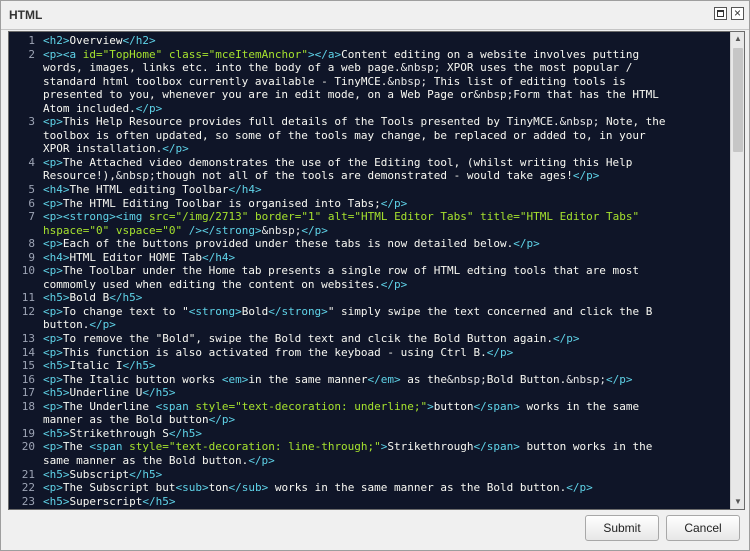 Image resolution: width=750 pixels, height=551 pixels. Describe the element at coordinates (31, 190) in the screenshot. I see `line-number: 5` at that location.